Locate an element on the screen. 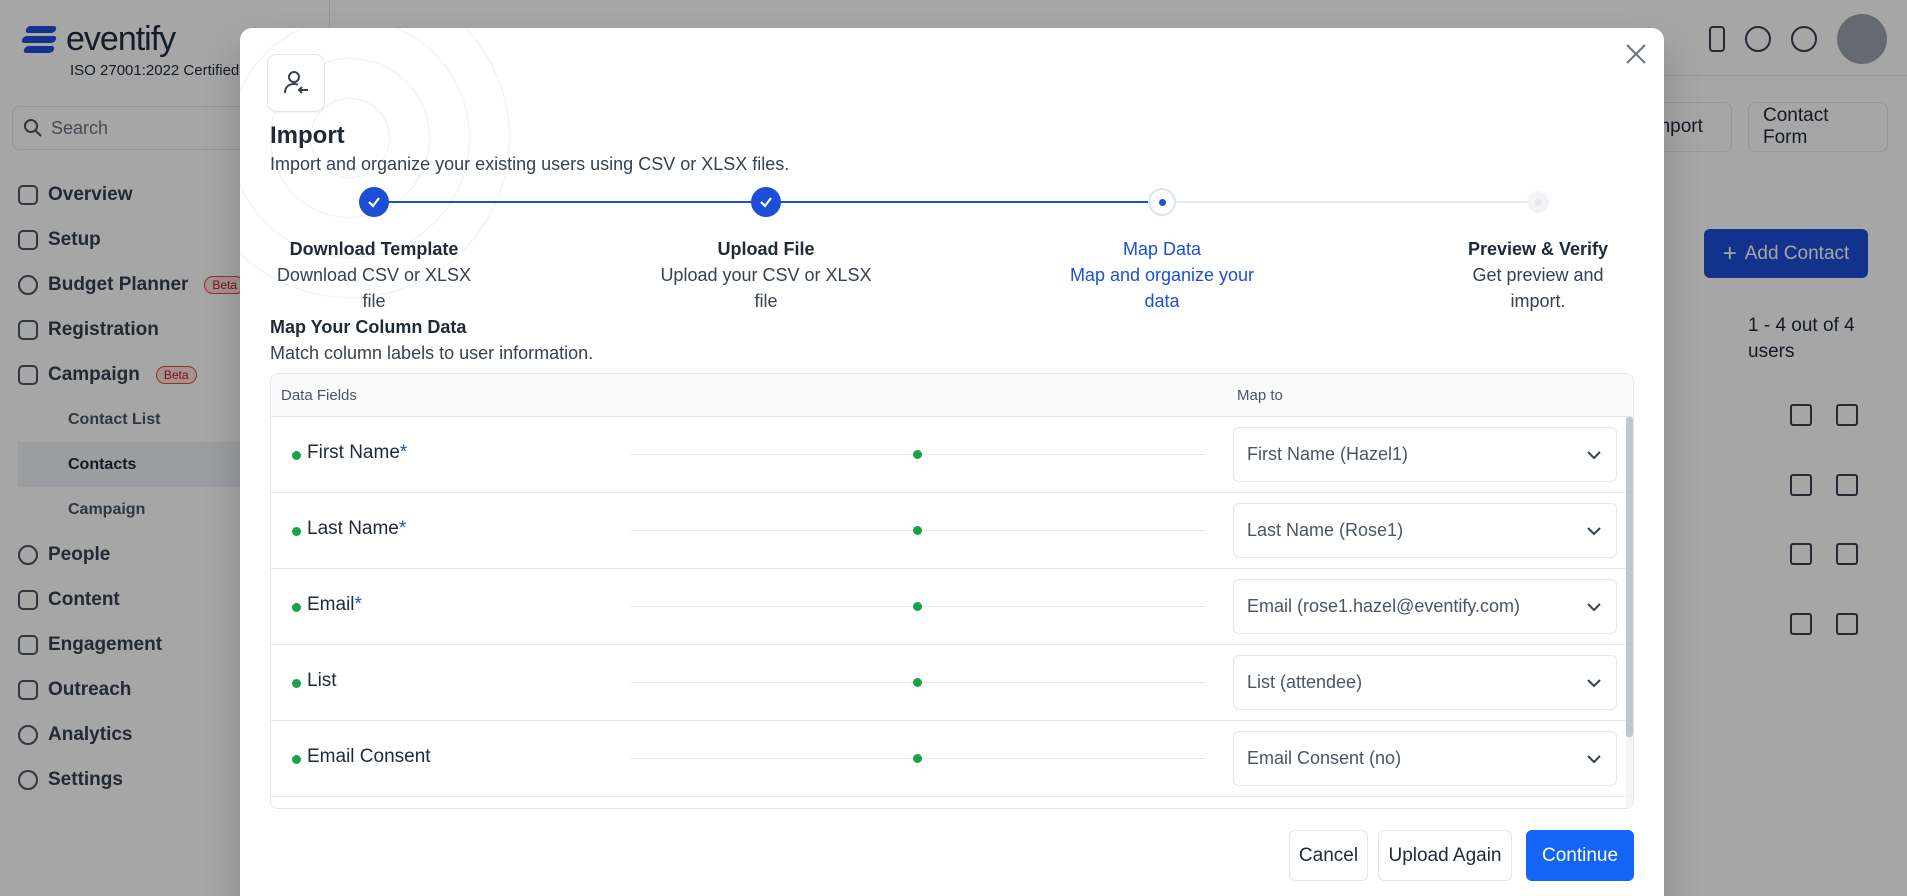  step-preview-verify: Preview & Verify Get preview and import. is located at coordinates (1538, 275).